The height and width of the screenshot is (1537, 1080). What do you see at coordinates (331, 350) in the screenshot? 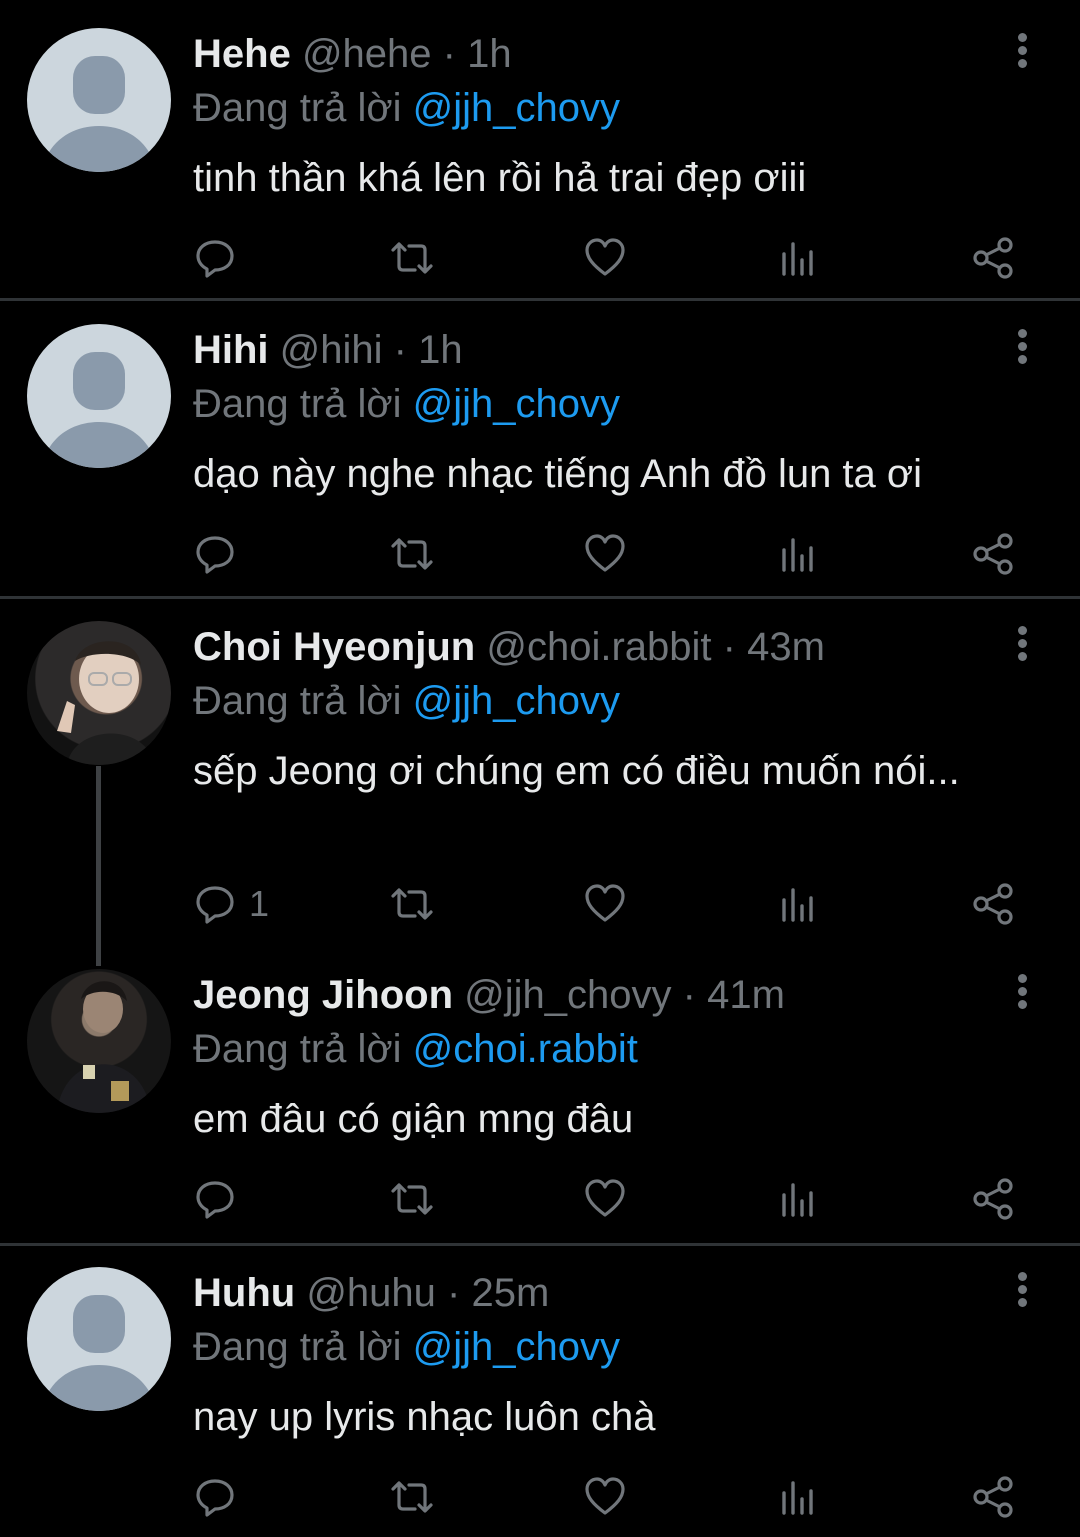
I see `user-handle: @hihi` at bounding box center [331, 350].